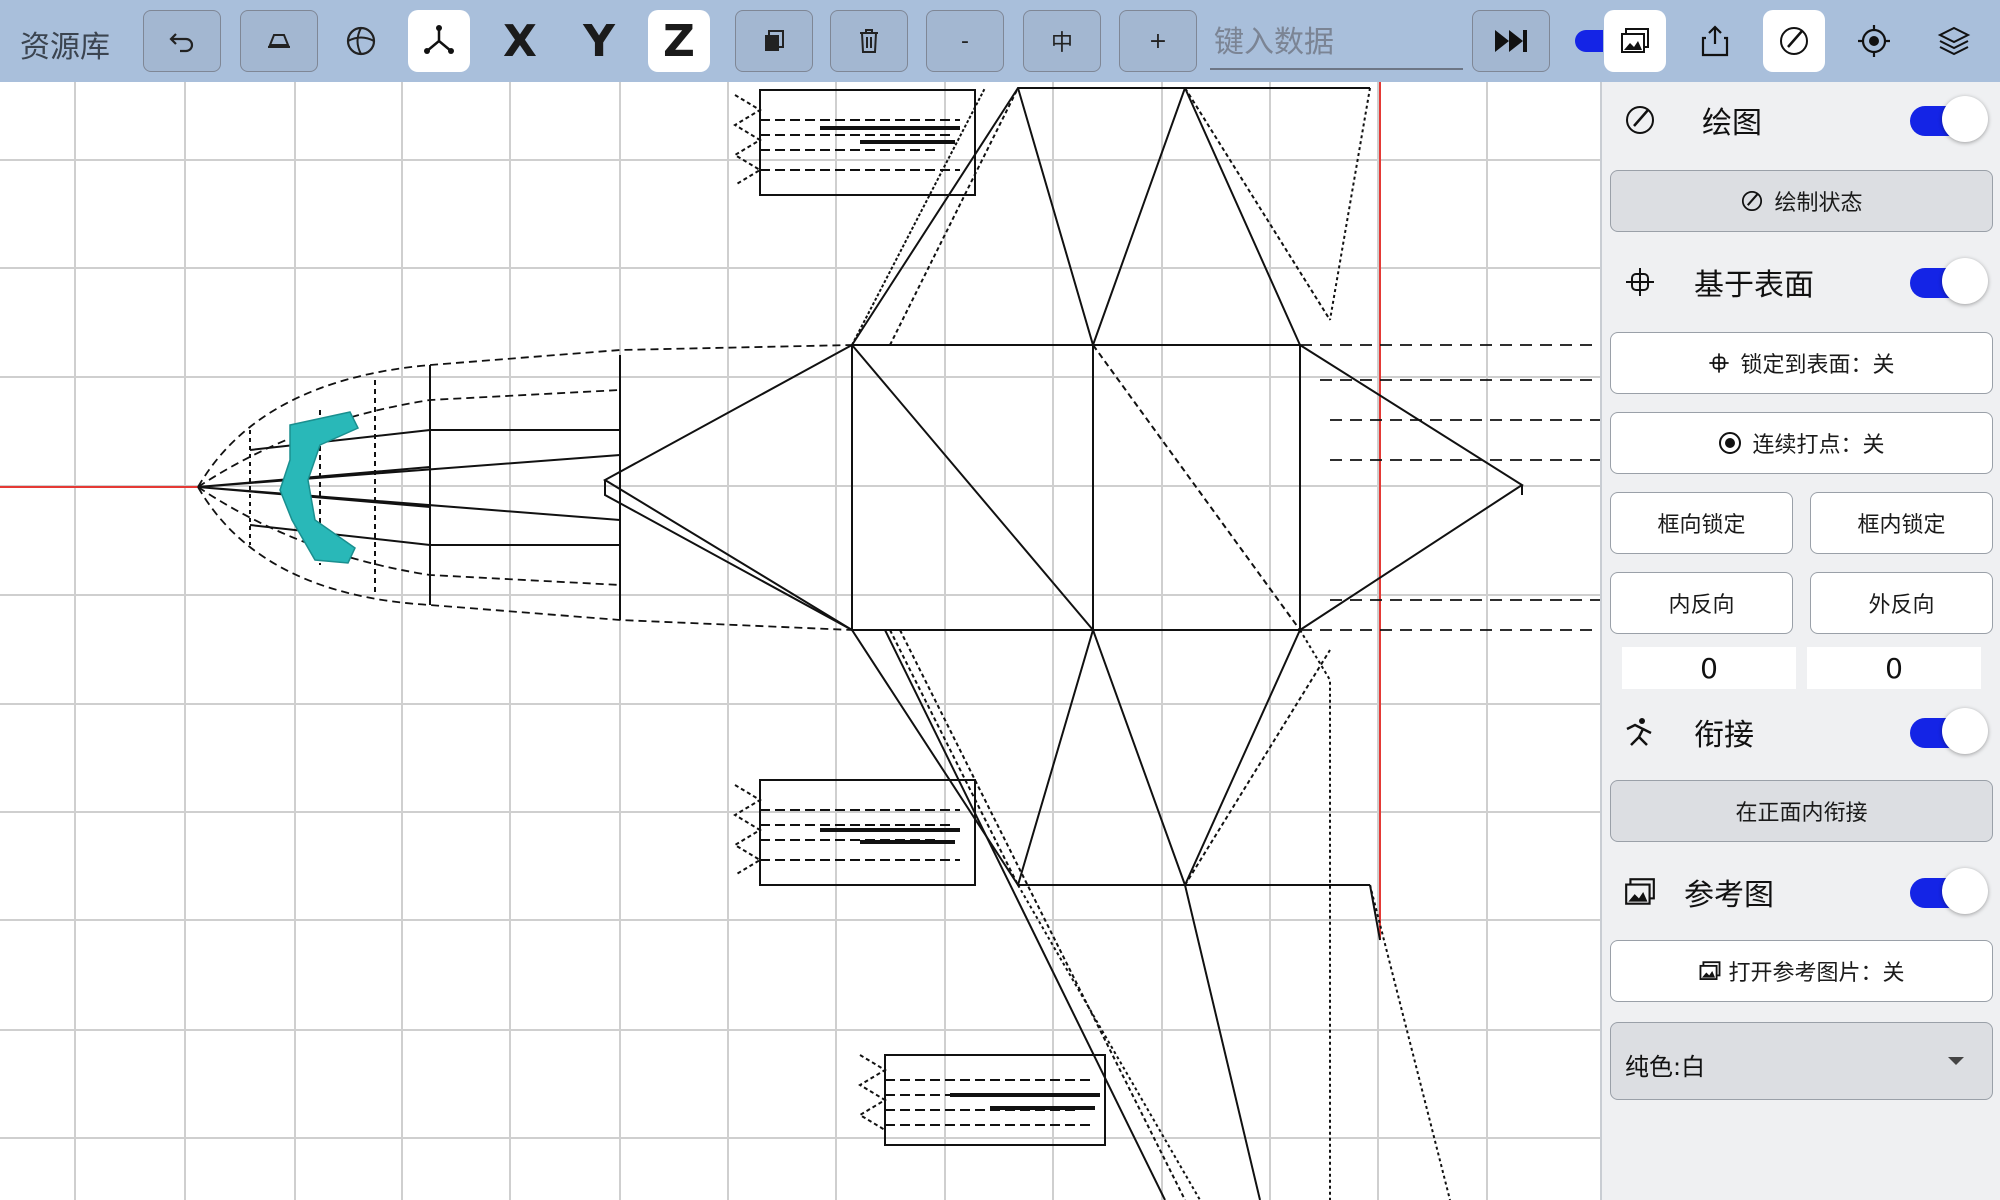 This screenshot has width=2000, height=1200. I want to click on draw-toggle, so click(1949, 120).